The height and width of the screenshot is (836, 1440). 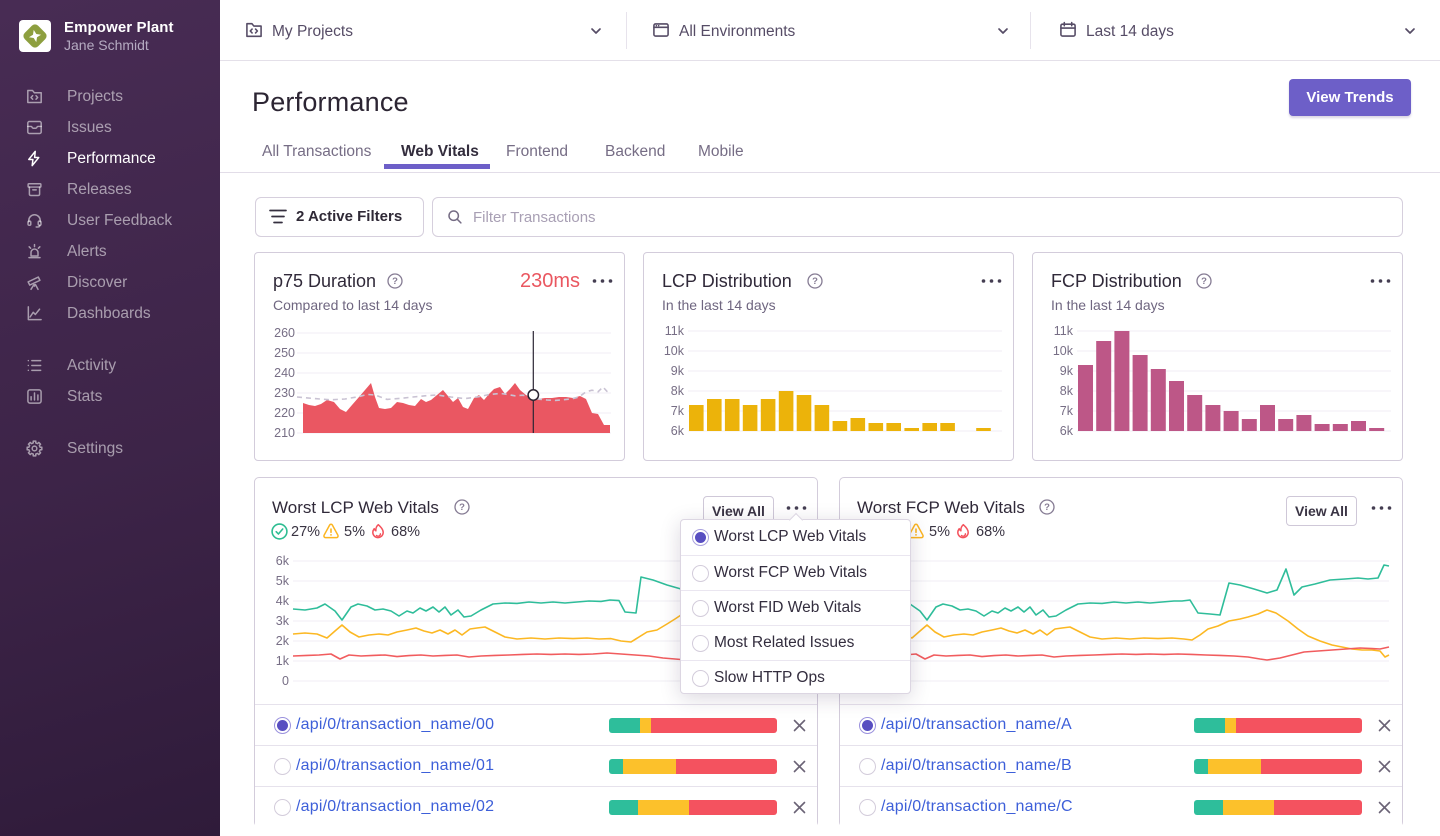 I want to click on svg-text: 1k, so click(x=283, y=661).